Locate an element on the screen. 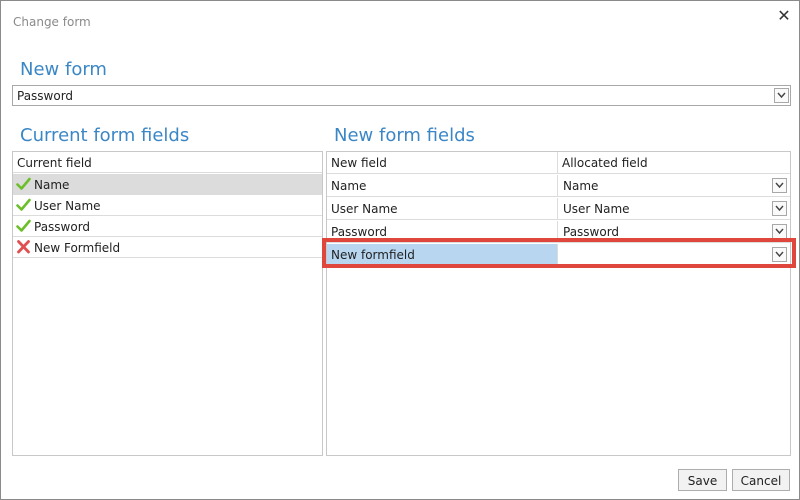 The image size is (800, 500). new-field-label: User Name is located at coordinates (364, 209).